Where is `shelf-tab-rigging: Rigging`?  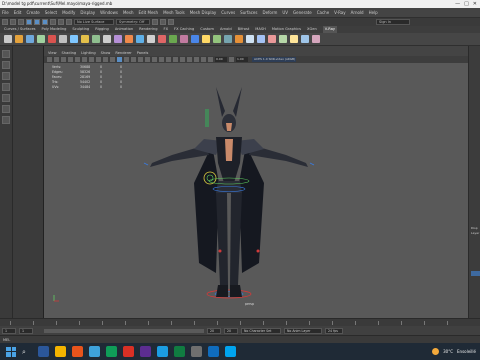 shelf-tab-rigging: Rigging is located at coordinates (102, 29).